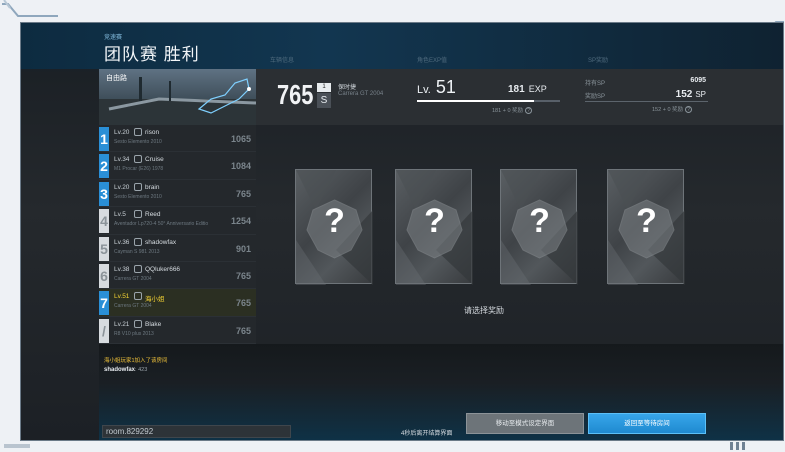 The height and width of the screenshot is (452, 785). I want to click on page-title: 团队赛 胜利, so click(152, 54).